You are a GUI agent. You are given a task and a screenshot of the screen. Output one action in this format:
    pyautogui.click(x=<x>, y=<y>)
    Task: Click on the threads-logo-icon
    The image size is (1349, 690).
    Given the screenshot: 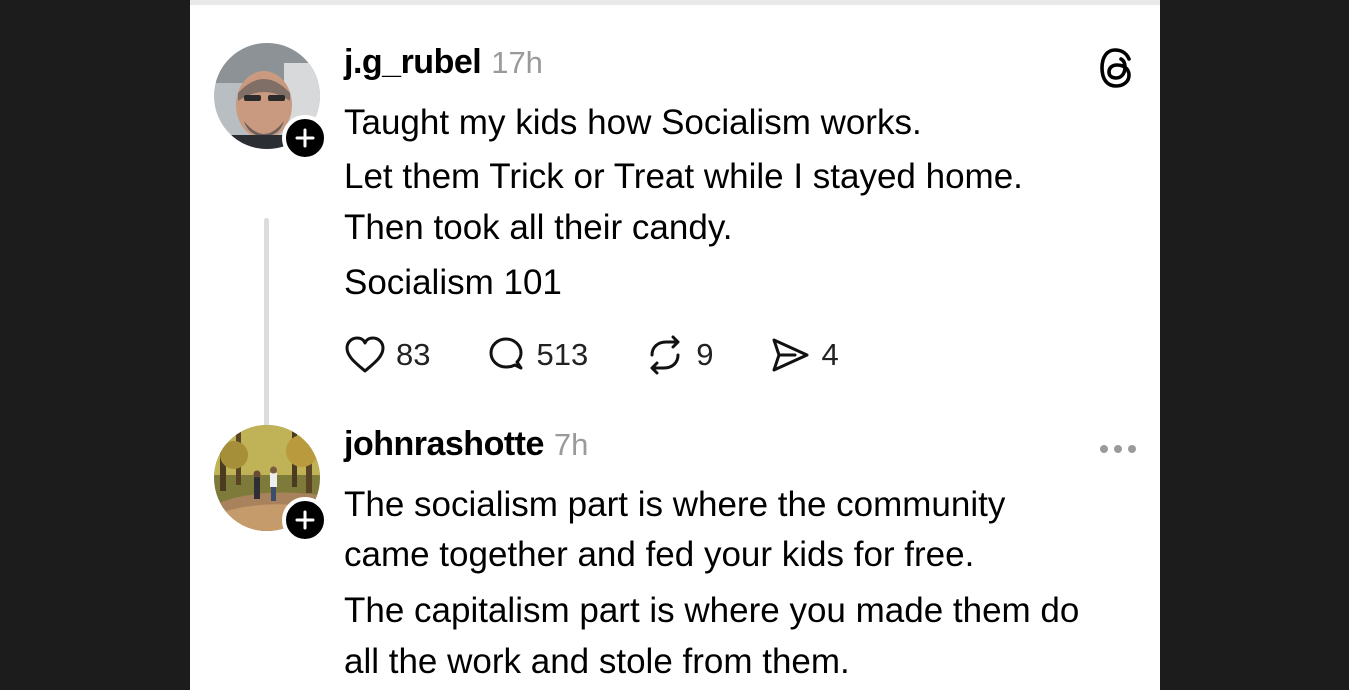 What is the action you would take?
    pyautogui.click(x=1117, y=70)
    